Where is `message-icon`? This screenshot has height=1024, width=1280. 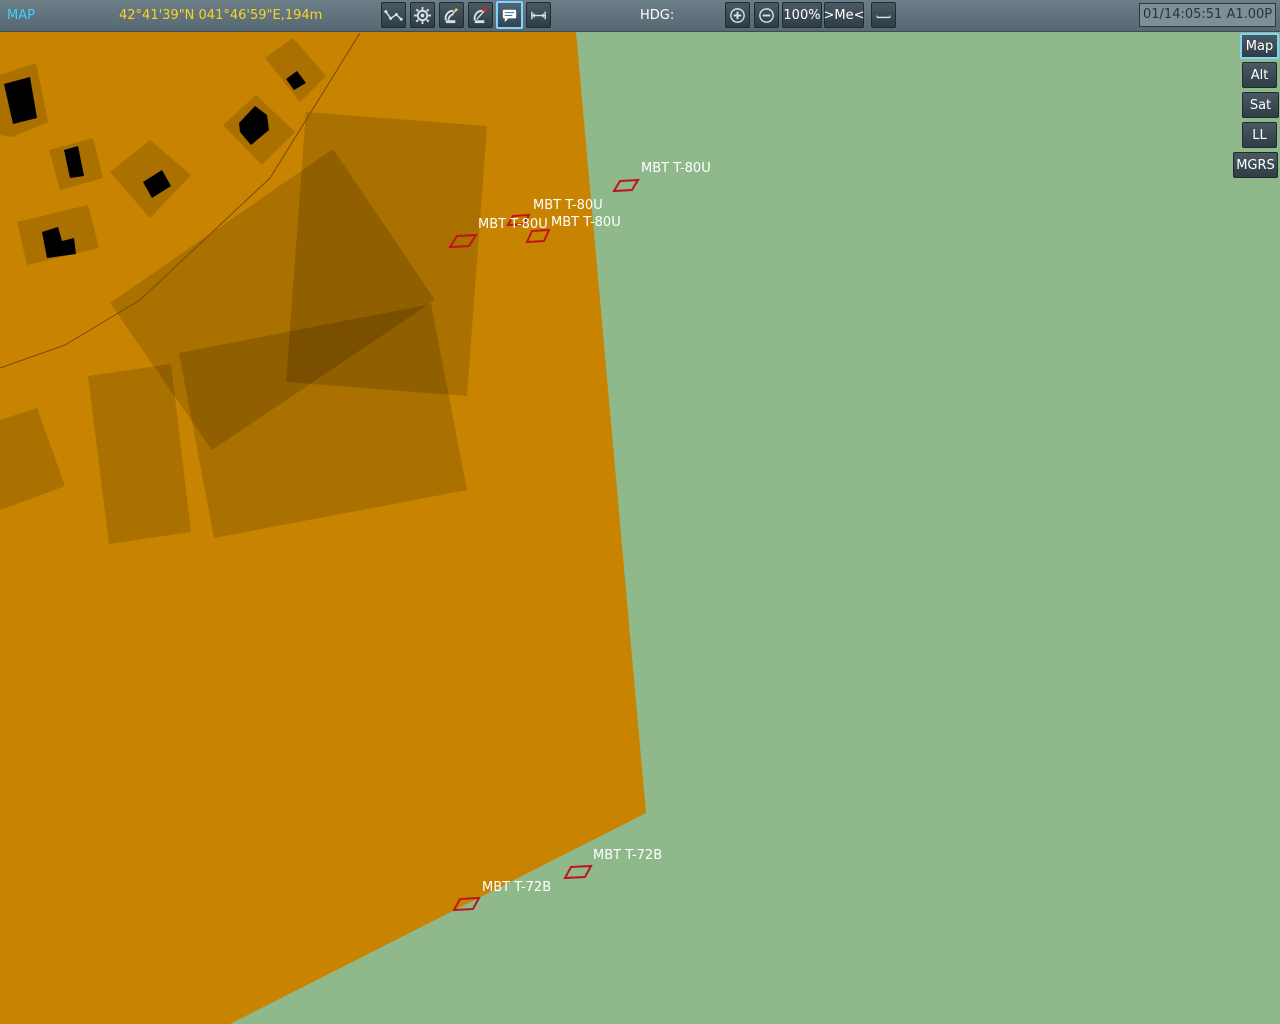 message-icon is located at coordinates (509, 15).